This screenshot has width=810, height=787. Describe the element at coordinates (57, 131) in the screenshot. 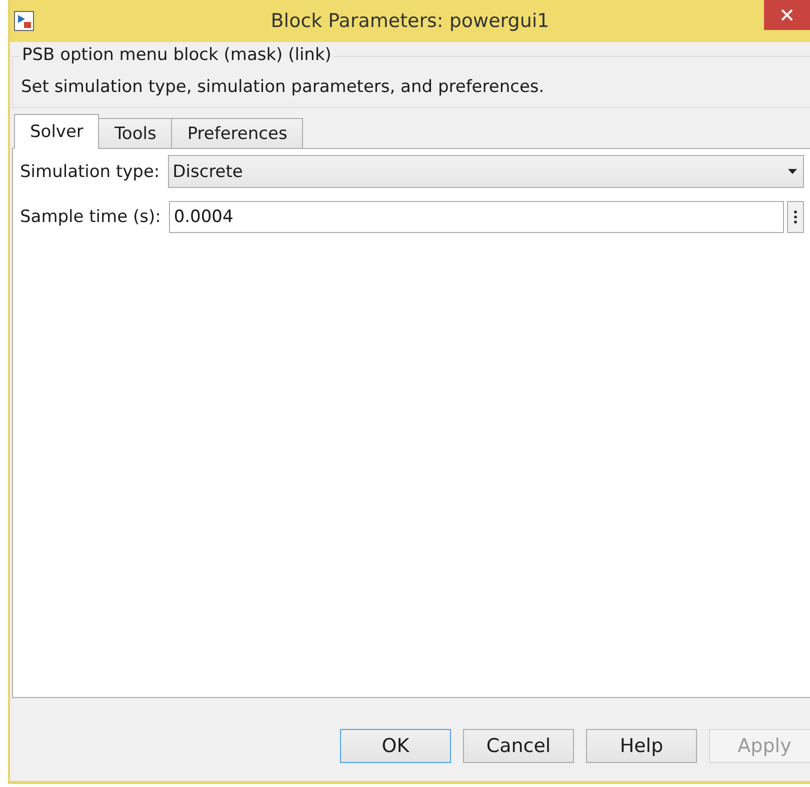

I see `tab: Solver` at that location.